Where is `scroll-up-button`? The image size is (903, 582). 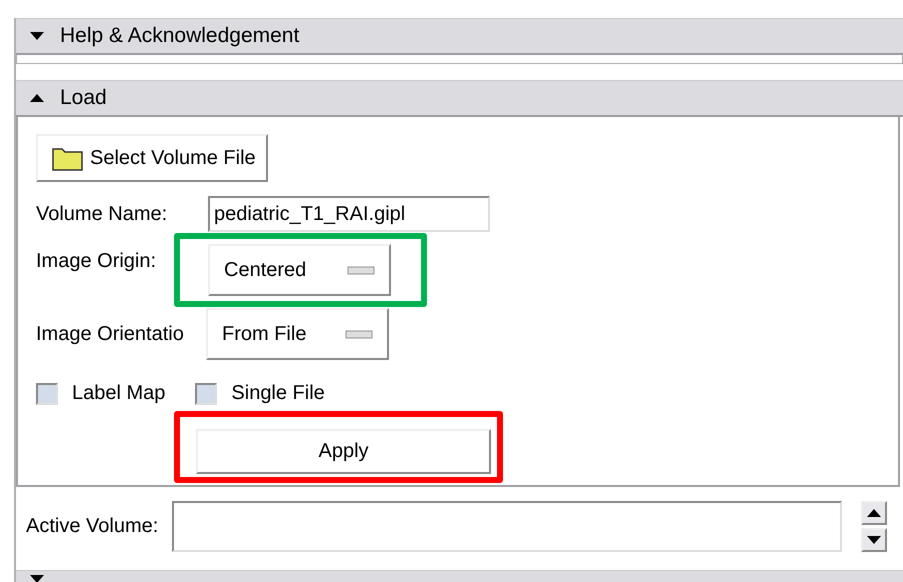 scroll-up-button is located at coordinates (874, 513).